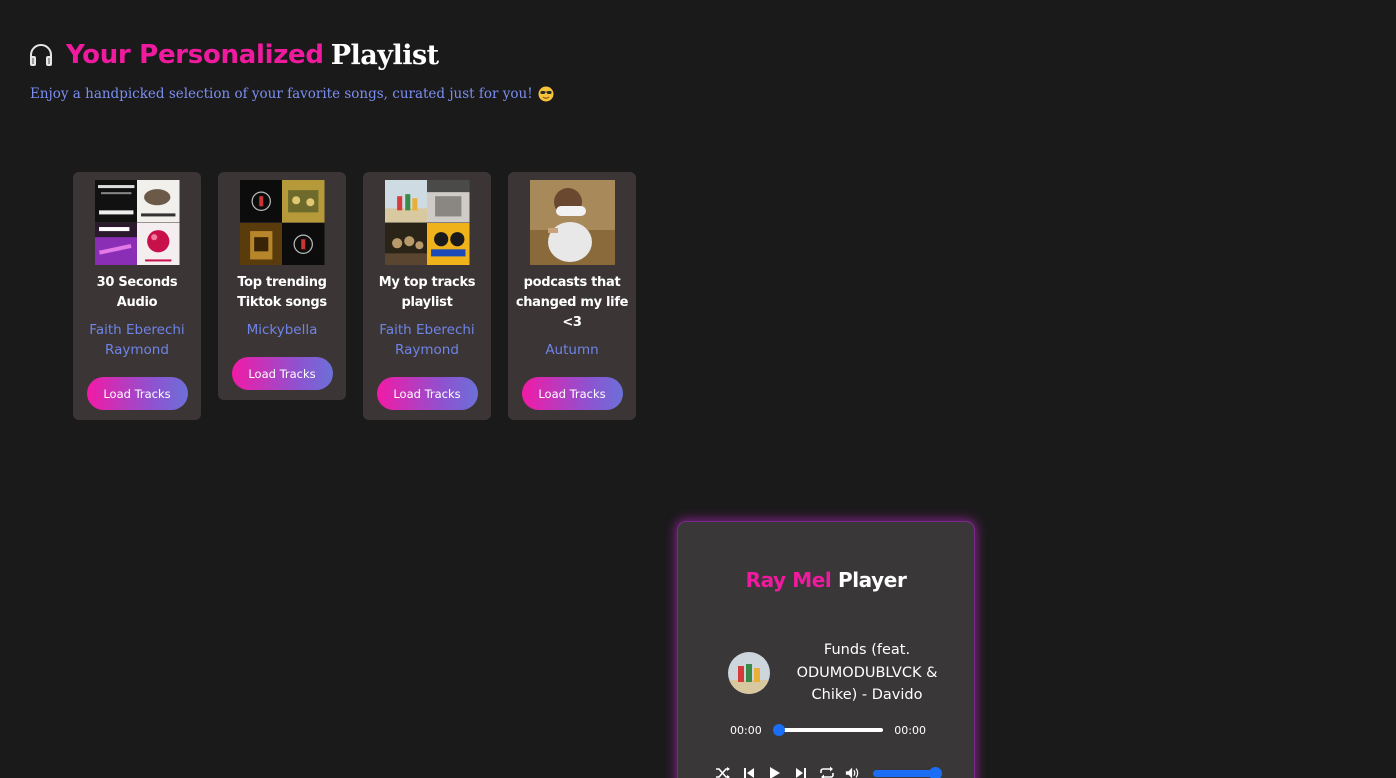 Image resolution: width=1396 pixels, height=778 pixels. I want to click on current-time: 00:00, so click(746, 730).